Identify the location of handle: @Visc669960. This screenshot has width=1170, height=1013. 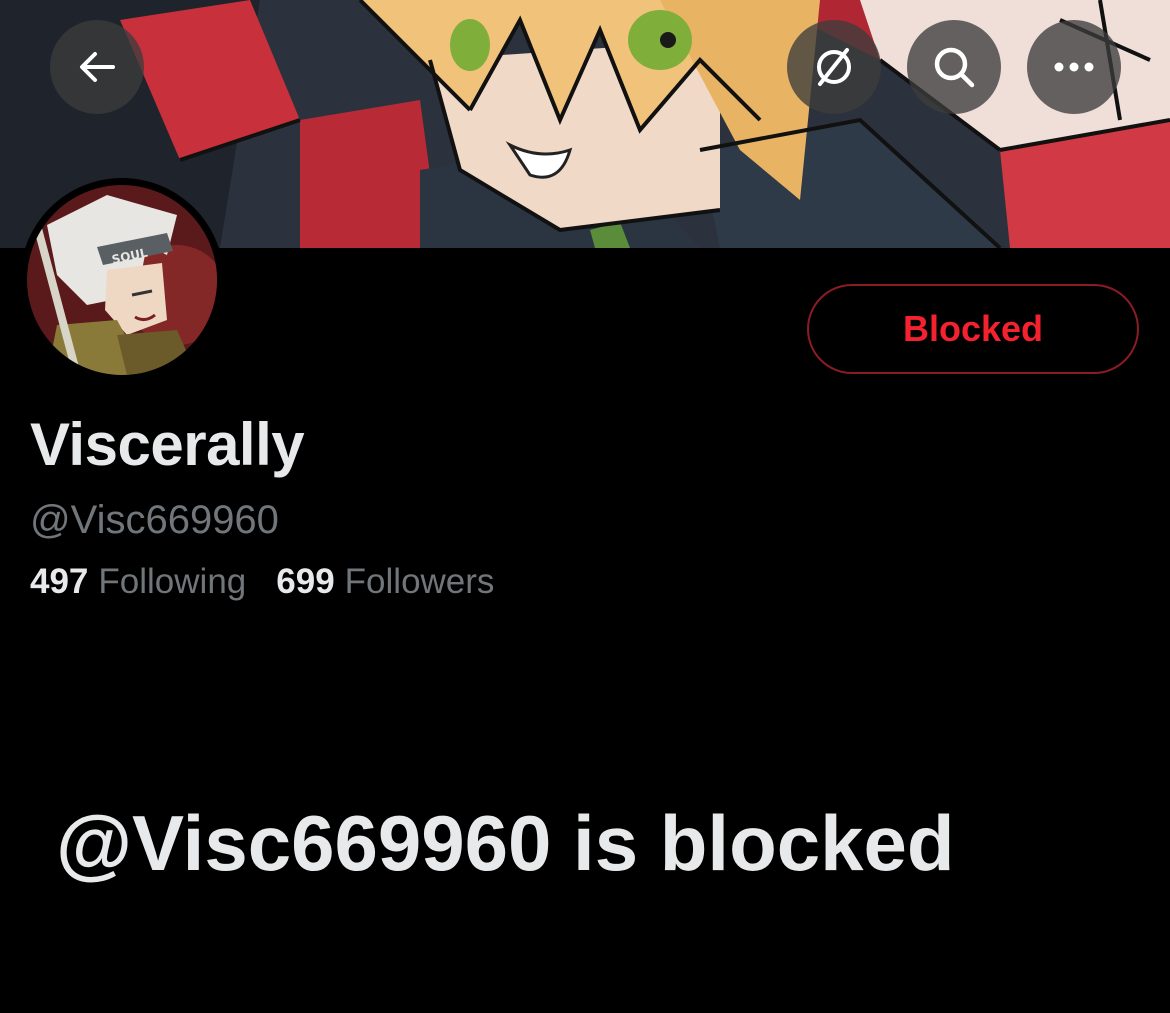
(154, 520).